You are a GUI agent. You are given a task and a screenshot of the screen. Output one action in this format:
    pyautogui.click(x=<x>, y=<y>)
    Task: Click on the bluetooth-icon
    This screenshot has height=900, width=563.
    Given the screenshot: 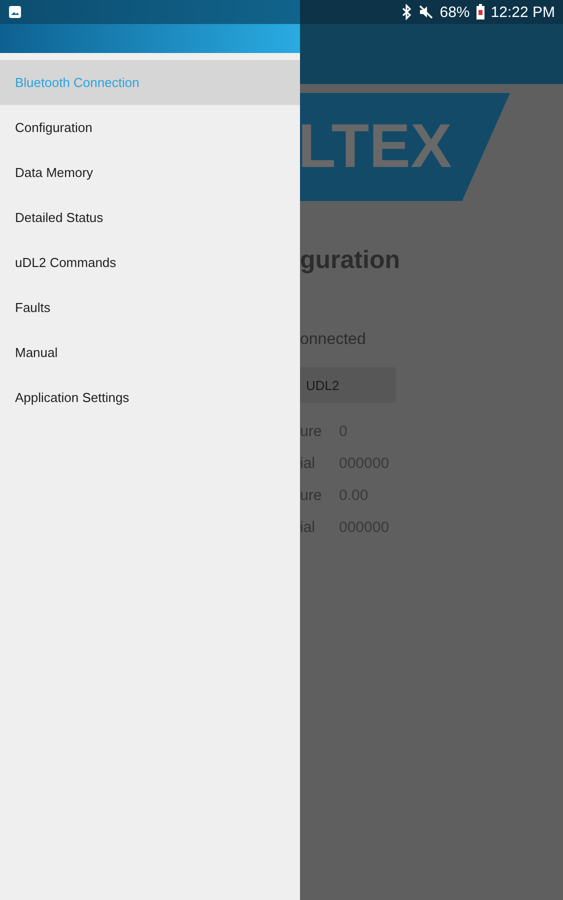 What is the action you would take?
    pyautogui.click(x=407, y=12)
    